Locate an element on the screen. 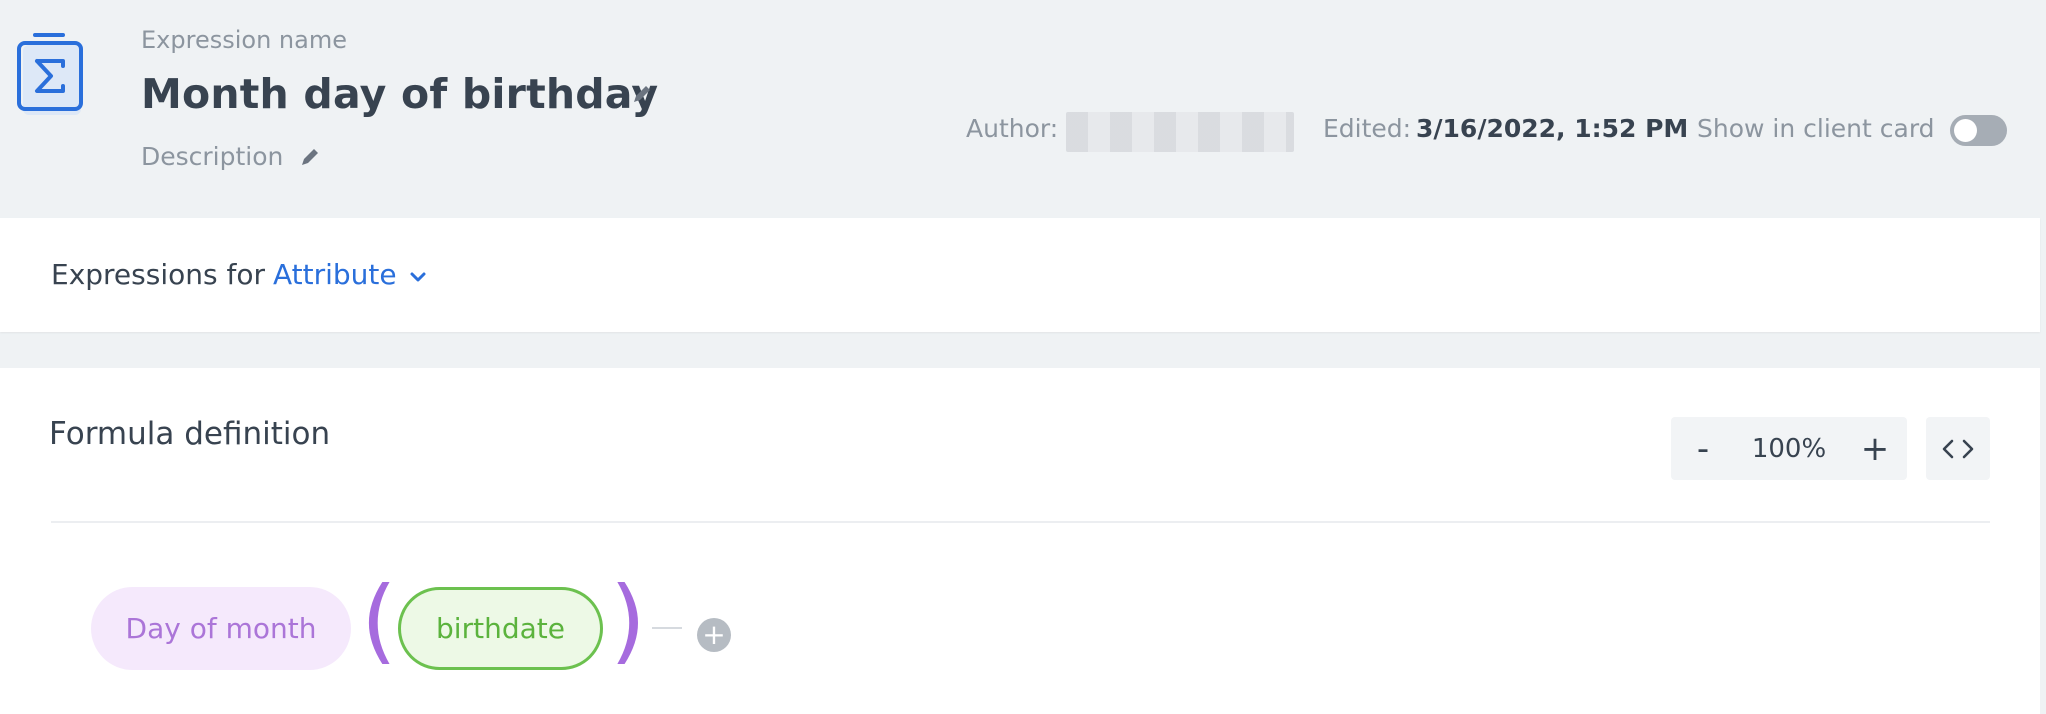  code-icon is located at coordinates (1958, 448).